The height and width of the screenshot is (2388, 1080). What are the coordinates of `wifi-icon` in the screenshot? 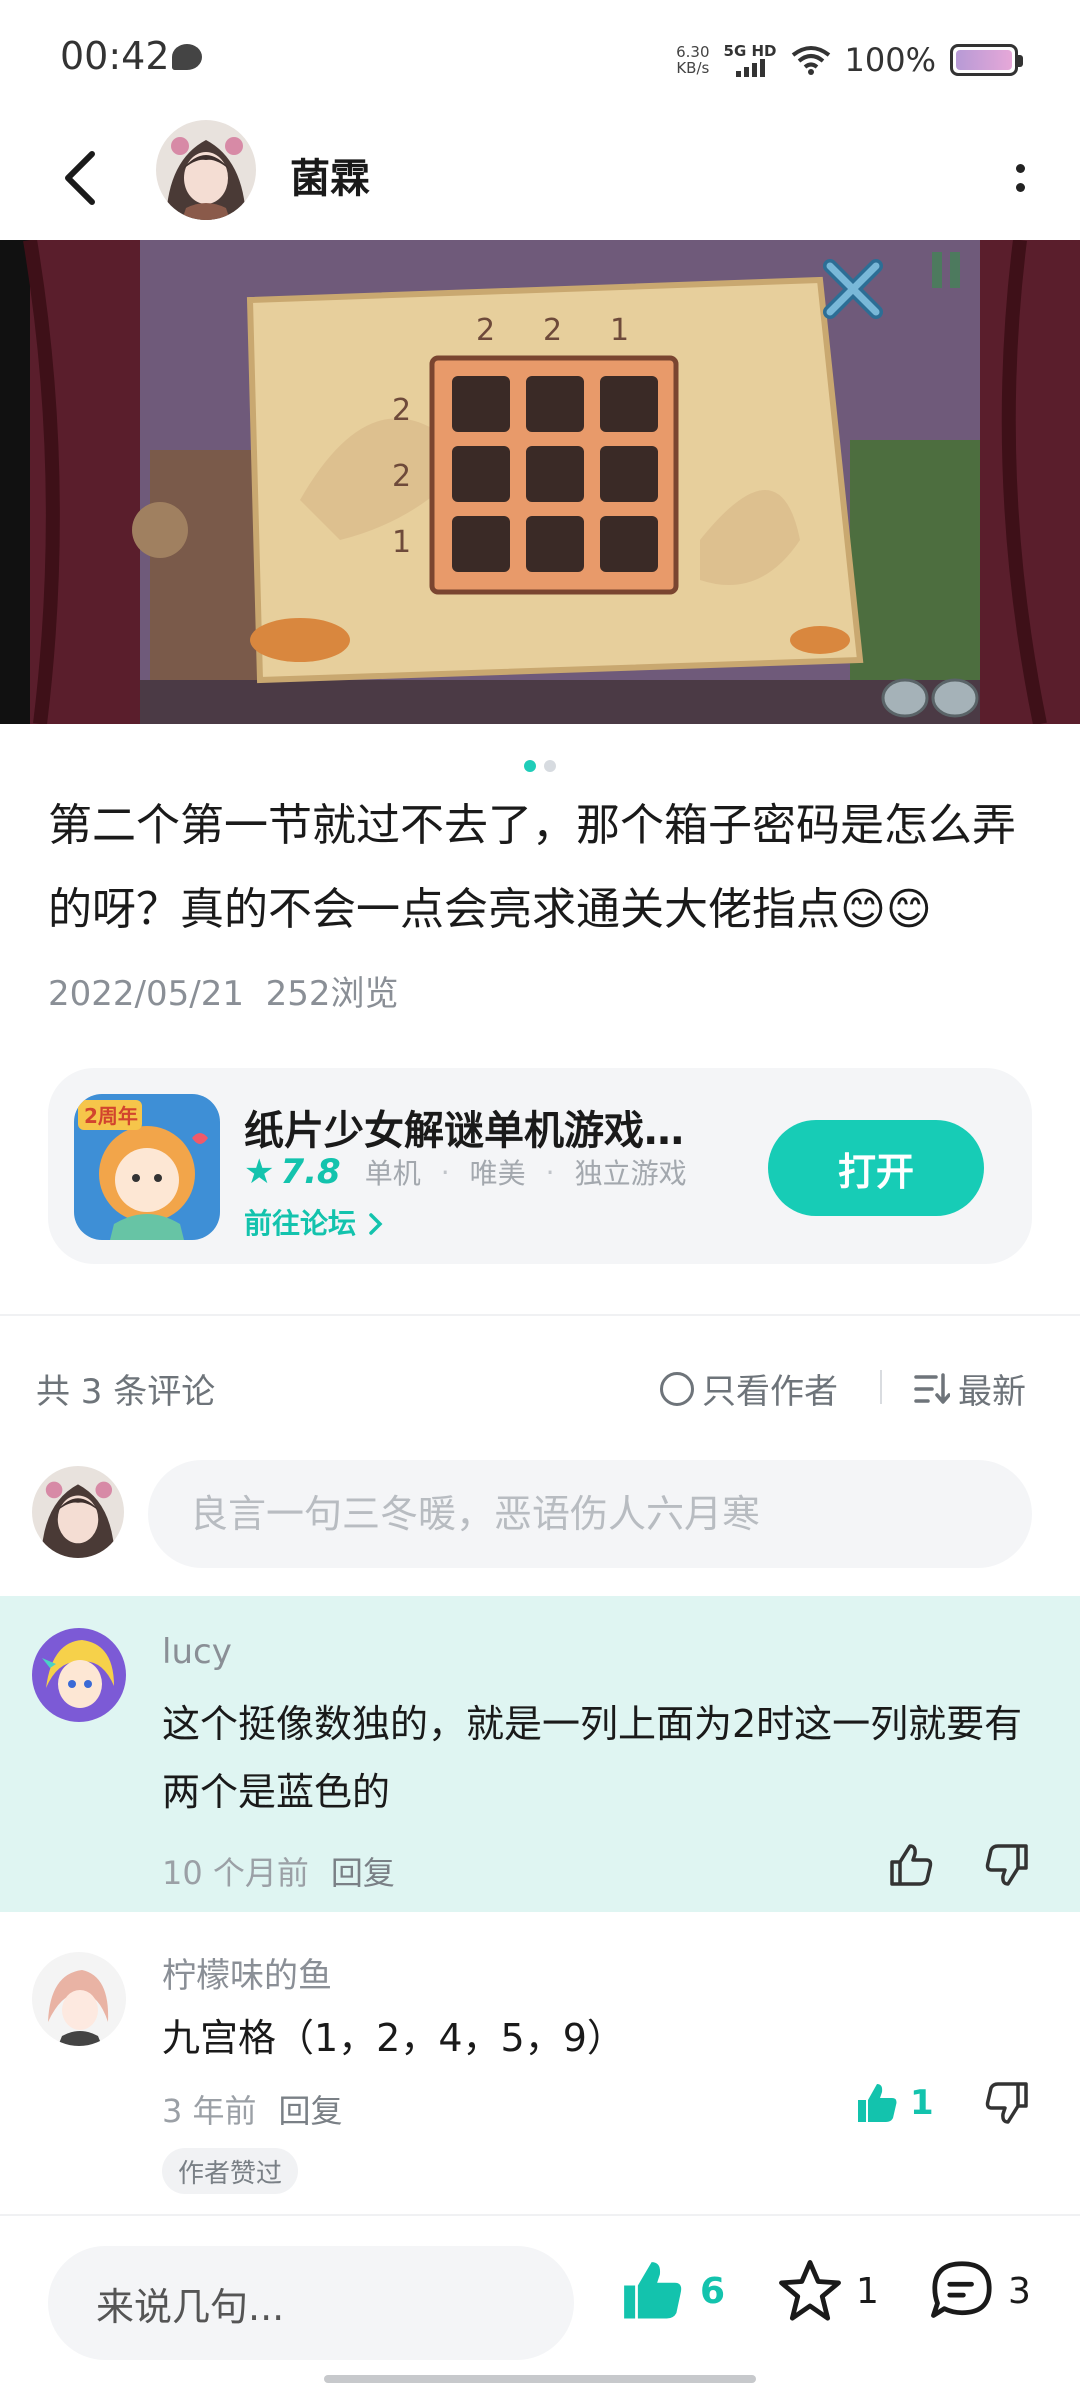 It's located at (810, 60).